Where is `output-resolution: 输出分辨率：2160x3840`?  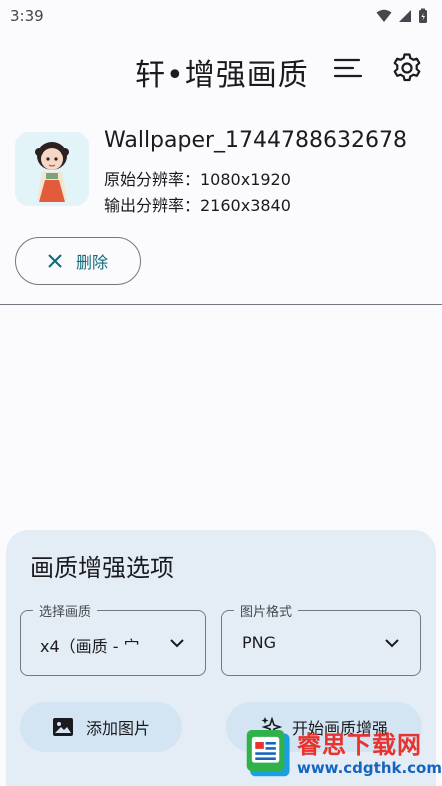 output-resolution: 输出分辨率：2160x3840 is located at coordinates (197, 205).